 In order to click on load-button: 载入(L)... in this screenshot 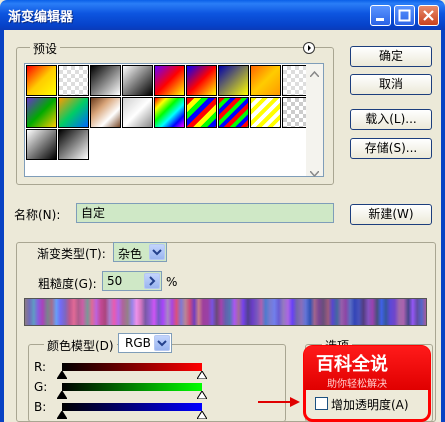, I will do `click(391, 119)`.